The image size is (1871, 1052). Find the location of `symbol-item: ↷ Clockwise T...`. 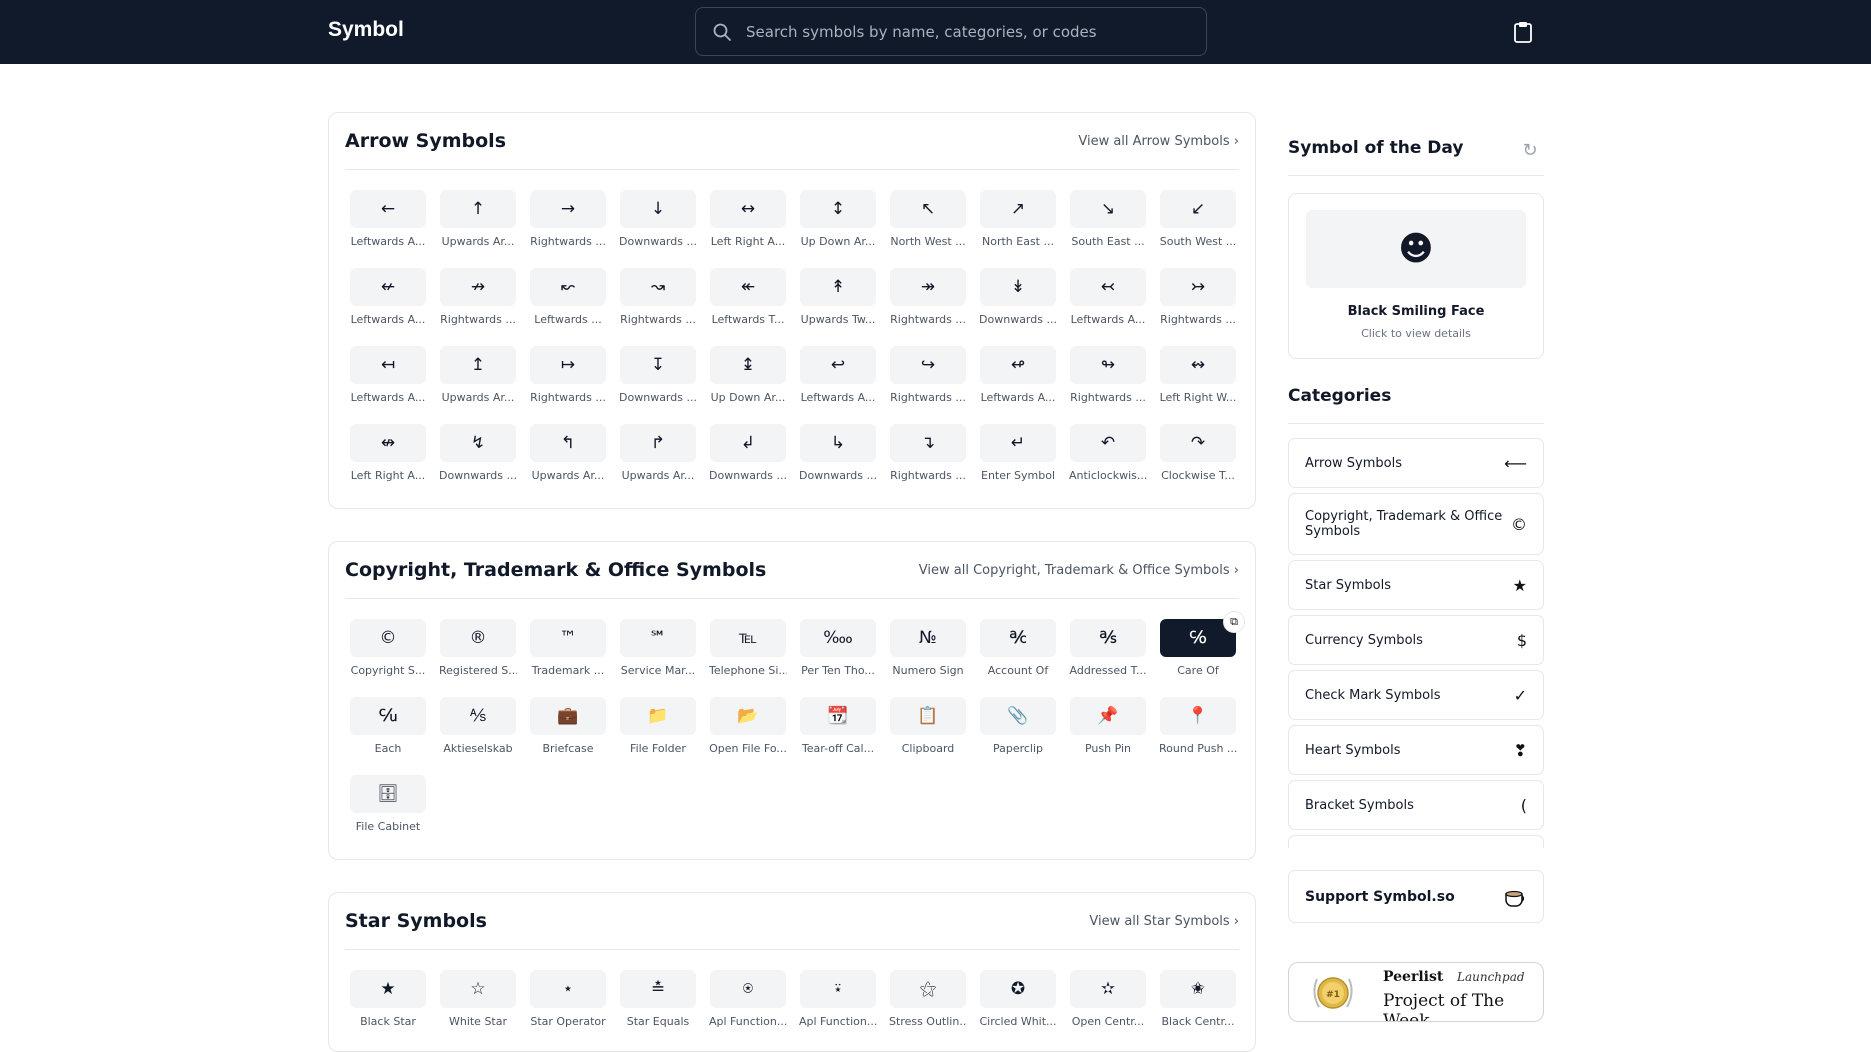

symbol-item: ↷ Clockwise T... is located at coordinates (1198, 456).